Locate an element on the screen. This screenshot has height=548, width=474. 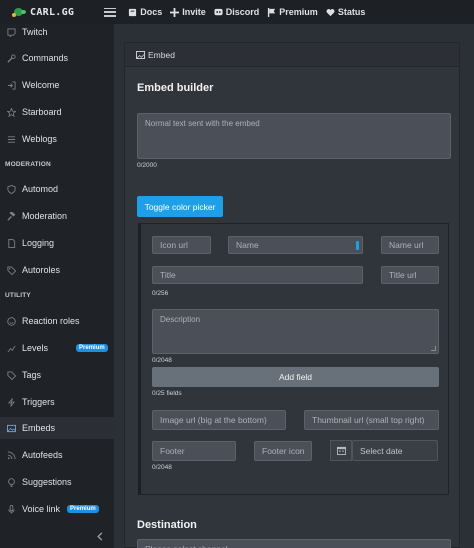
nav-premium: Premium is located at coordinates (292, 12).